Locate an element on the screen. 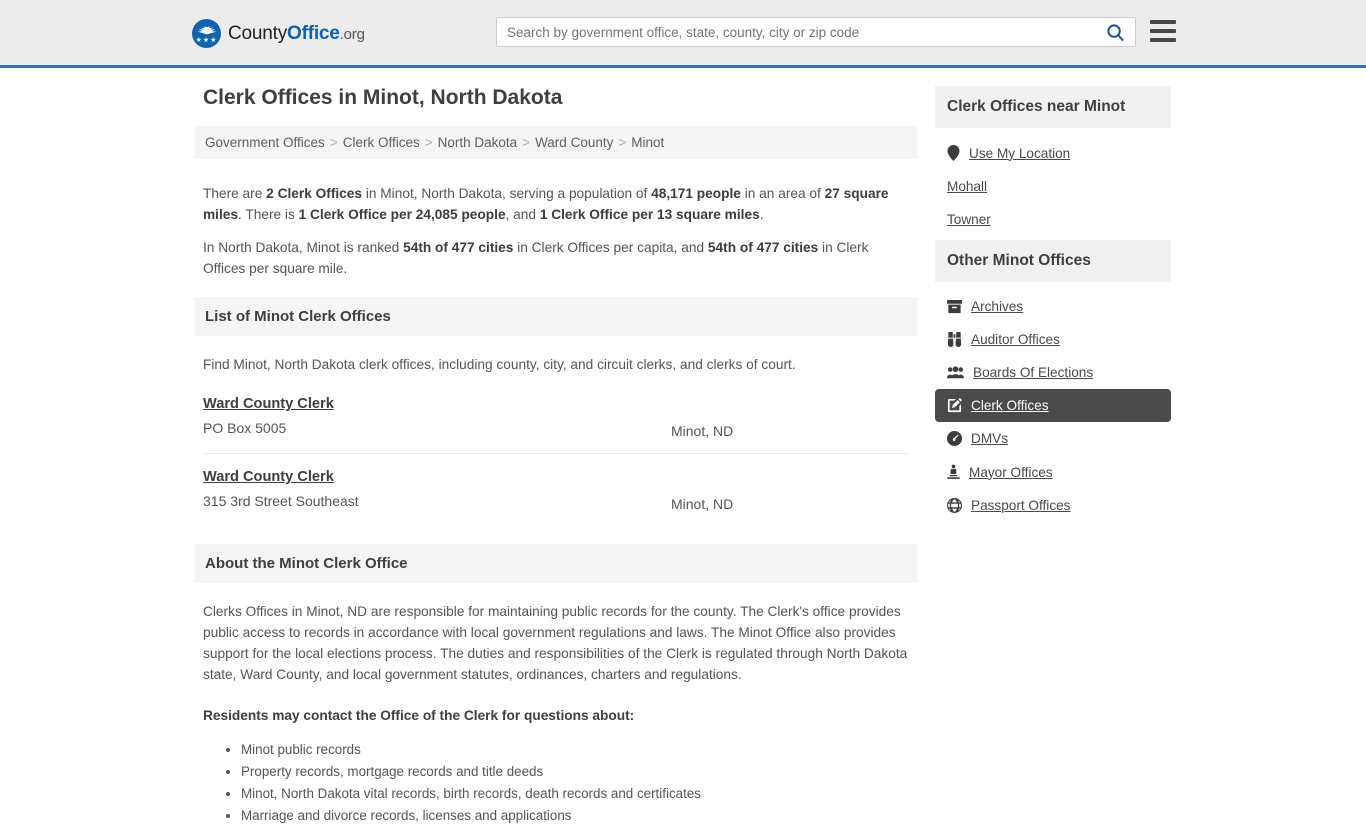 This screenshot has height=828, width=1366. stat-per-area: 1 Clerk Office per 13 square miles is located at coordinates (649, 214).